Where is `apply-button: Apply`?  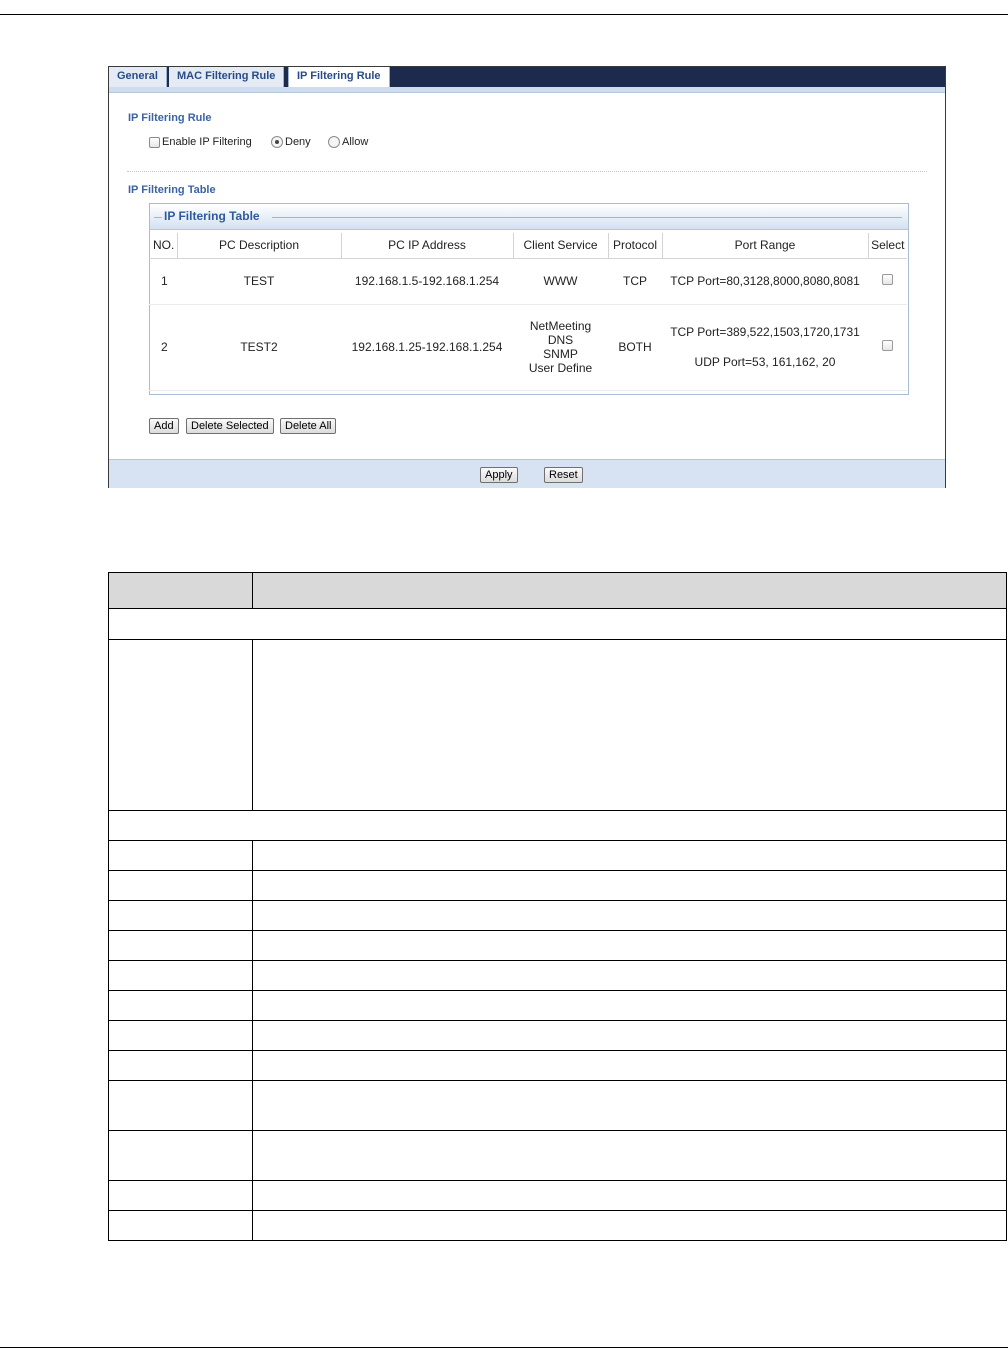 apply-button: Apply is located at coordinates (499, 475).